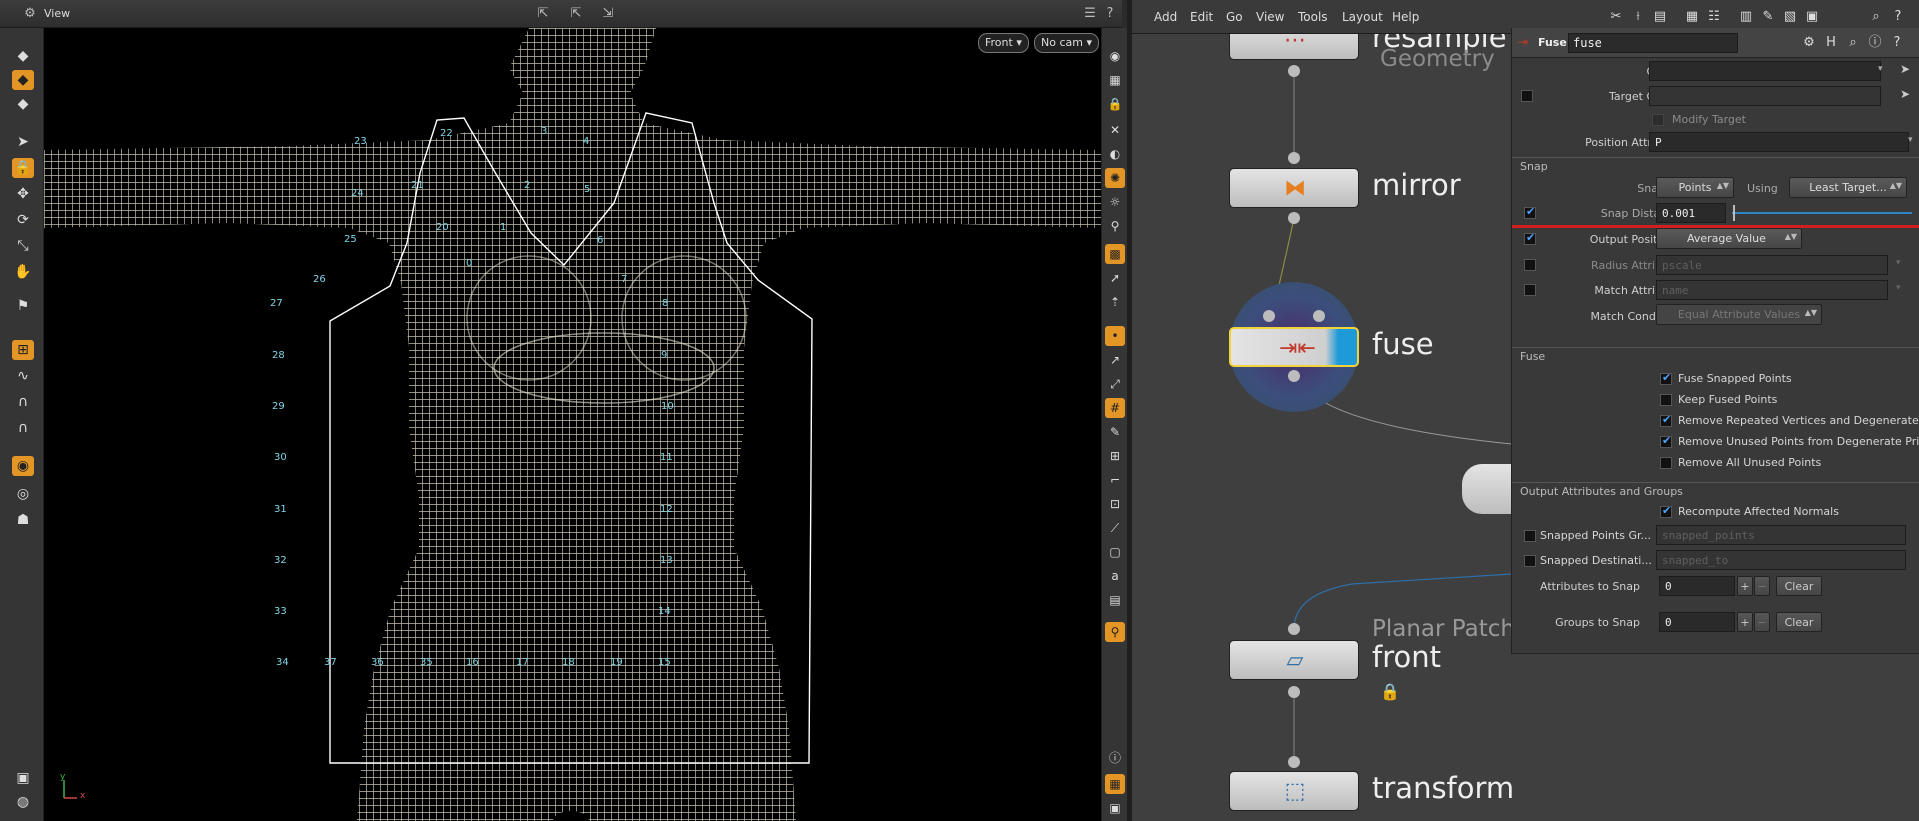  What do you see at coordinates (1165, 17) in the screenshot?
I see `menu-add: Add` at bounding box center [1165, 17].